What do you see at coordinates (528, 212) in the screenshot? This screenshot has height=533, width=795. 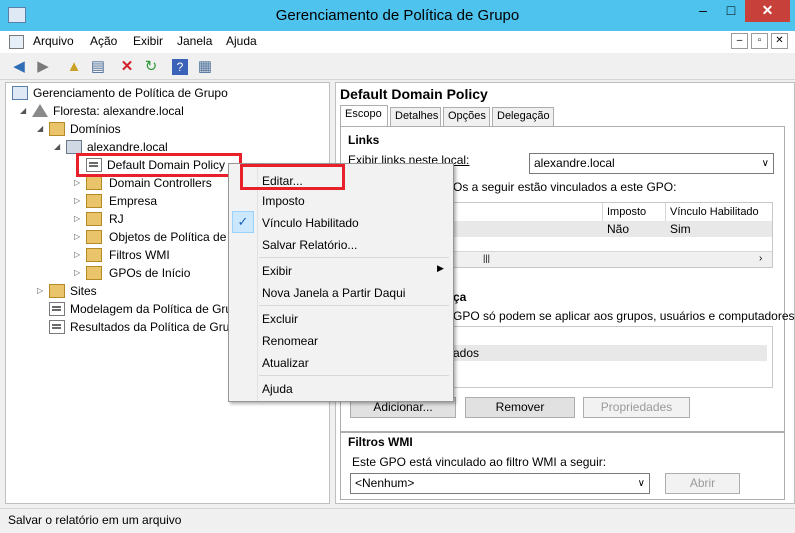 I see `column-header-local` at bounding box center [528, 212].